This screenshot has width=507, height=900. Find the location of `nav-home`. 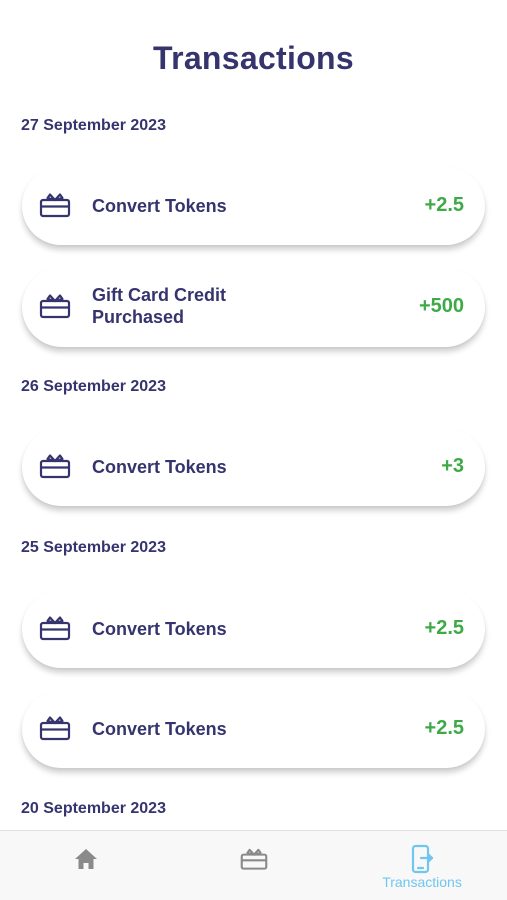

nav-home is located at coordinates (86, 865).